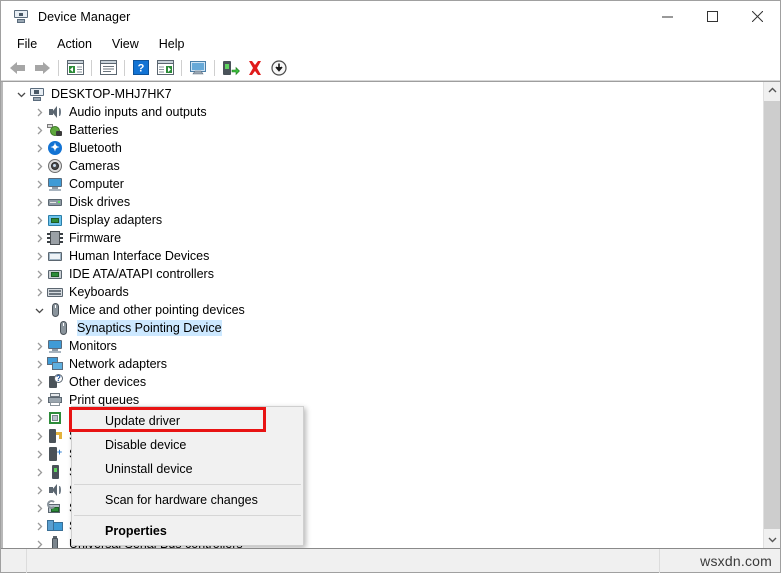  Describe the element at coordinates (94, 166) in the screenshot. I see `tree-row-label: Cameras` at that location.